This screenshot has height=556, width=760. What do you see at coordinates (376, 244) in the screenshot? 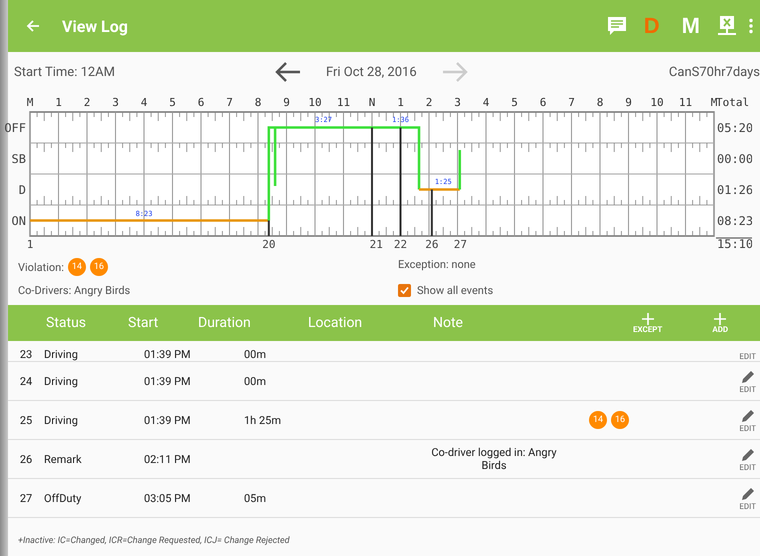
I see `event-marker-label: 21` at bounding box center [376, 244].